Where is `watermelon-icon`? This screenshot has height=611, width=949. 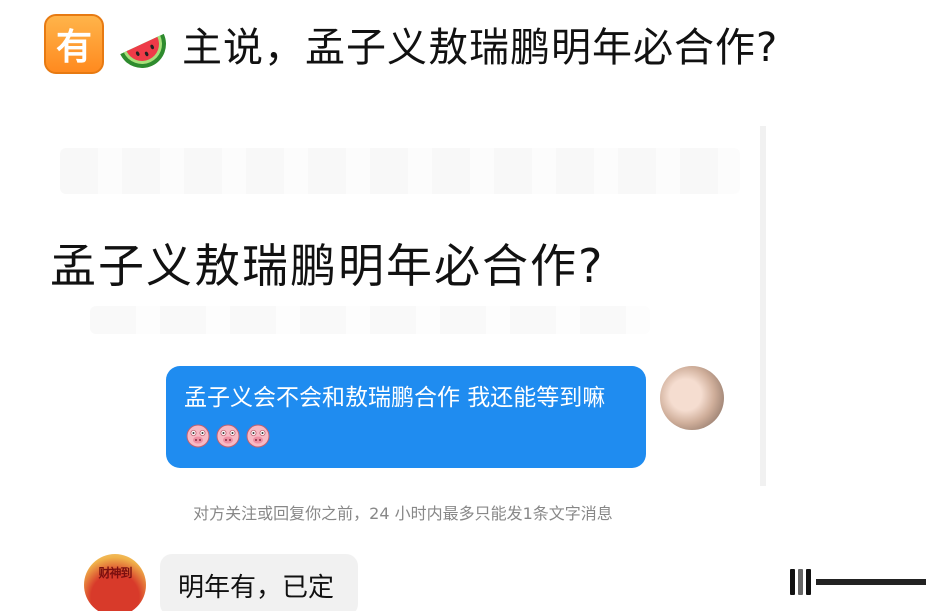 watermelon-icon is located at coordinates (143, 50).